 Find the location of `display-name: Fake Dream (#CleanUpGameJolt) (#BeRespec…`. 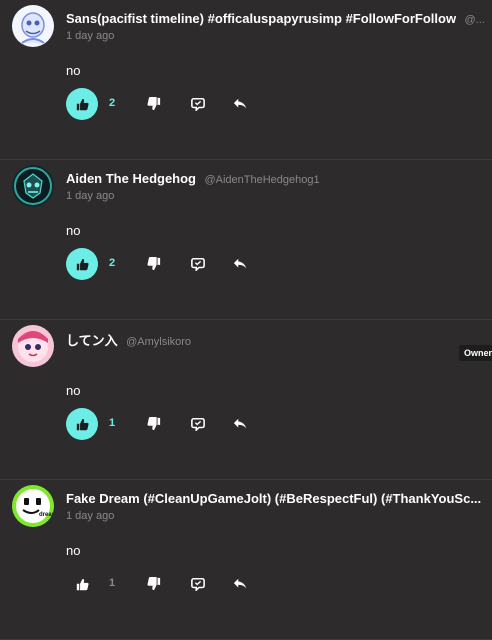

display-name: Fake Dream (#CleanUpGameJolt) (#BeRespec… is located at coordinates (273, 498).